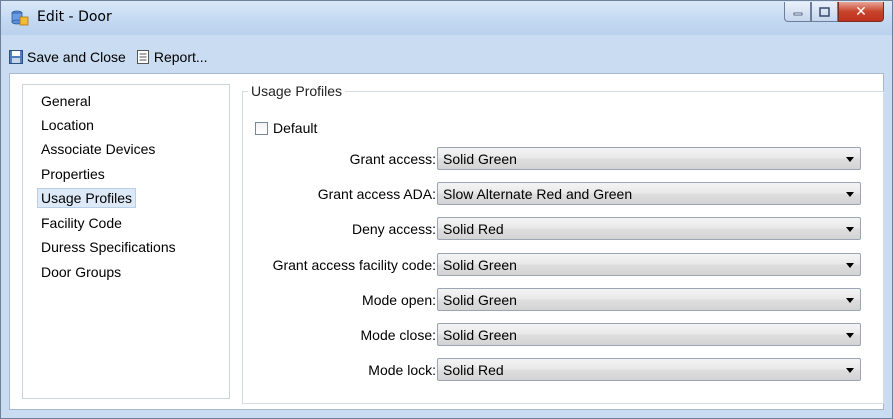  Describe the element at coordinates (261, 128) in the screenshot. I see `default-checkbox` at that location.